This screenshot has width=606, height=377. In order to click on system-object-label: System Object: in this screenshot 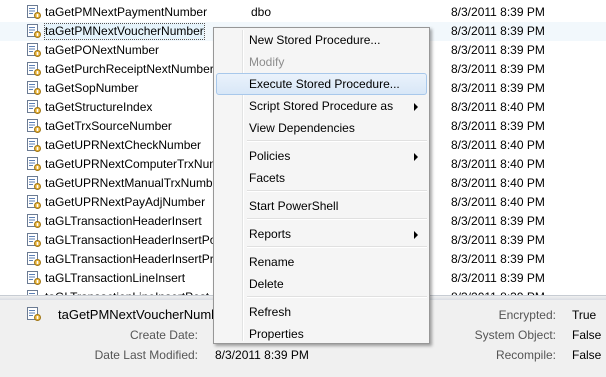, I will do `click(515, 335)`.